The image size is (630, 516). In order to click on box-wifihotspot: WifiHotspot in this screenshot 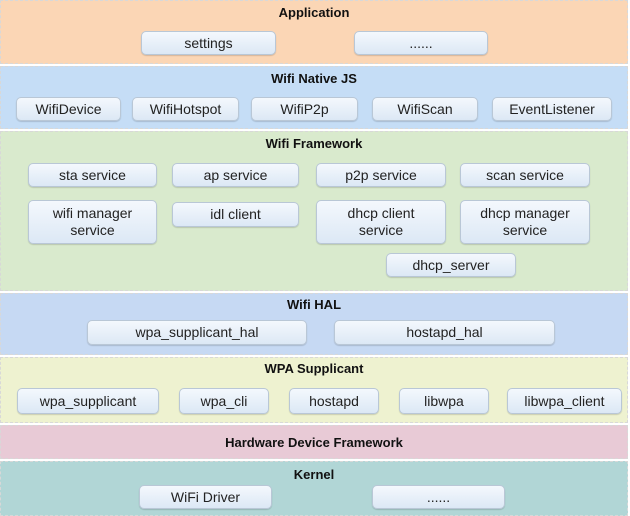, I will do `click(185, 109)`.